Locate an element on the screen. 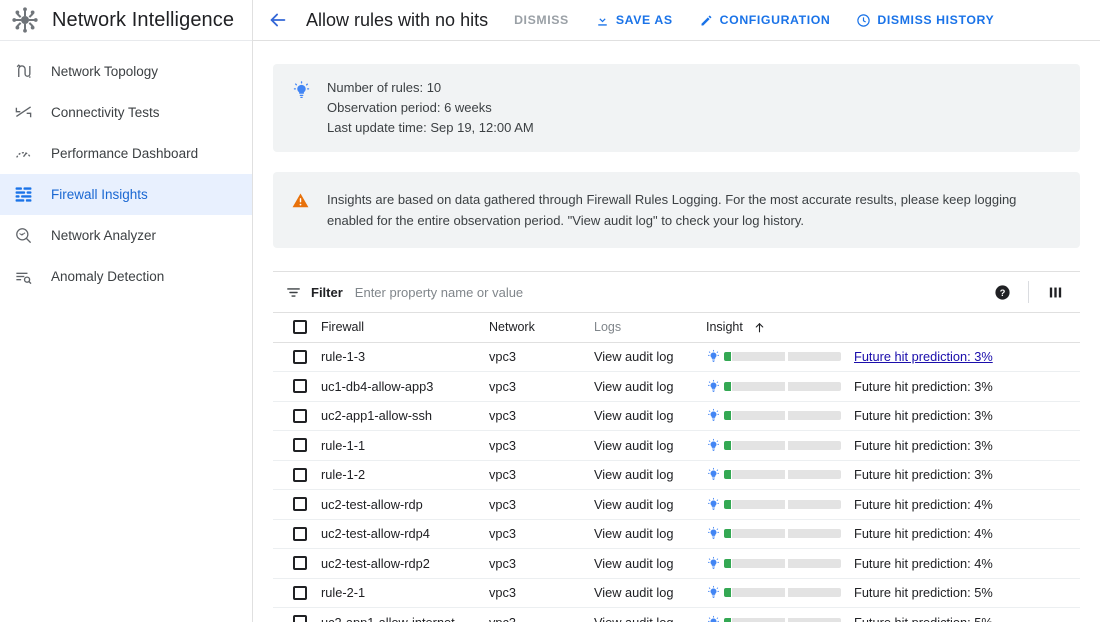 This screenshot has height=622, width=1100. filter-input is located at coordinates (671, 292).